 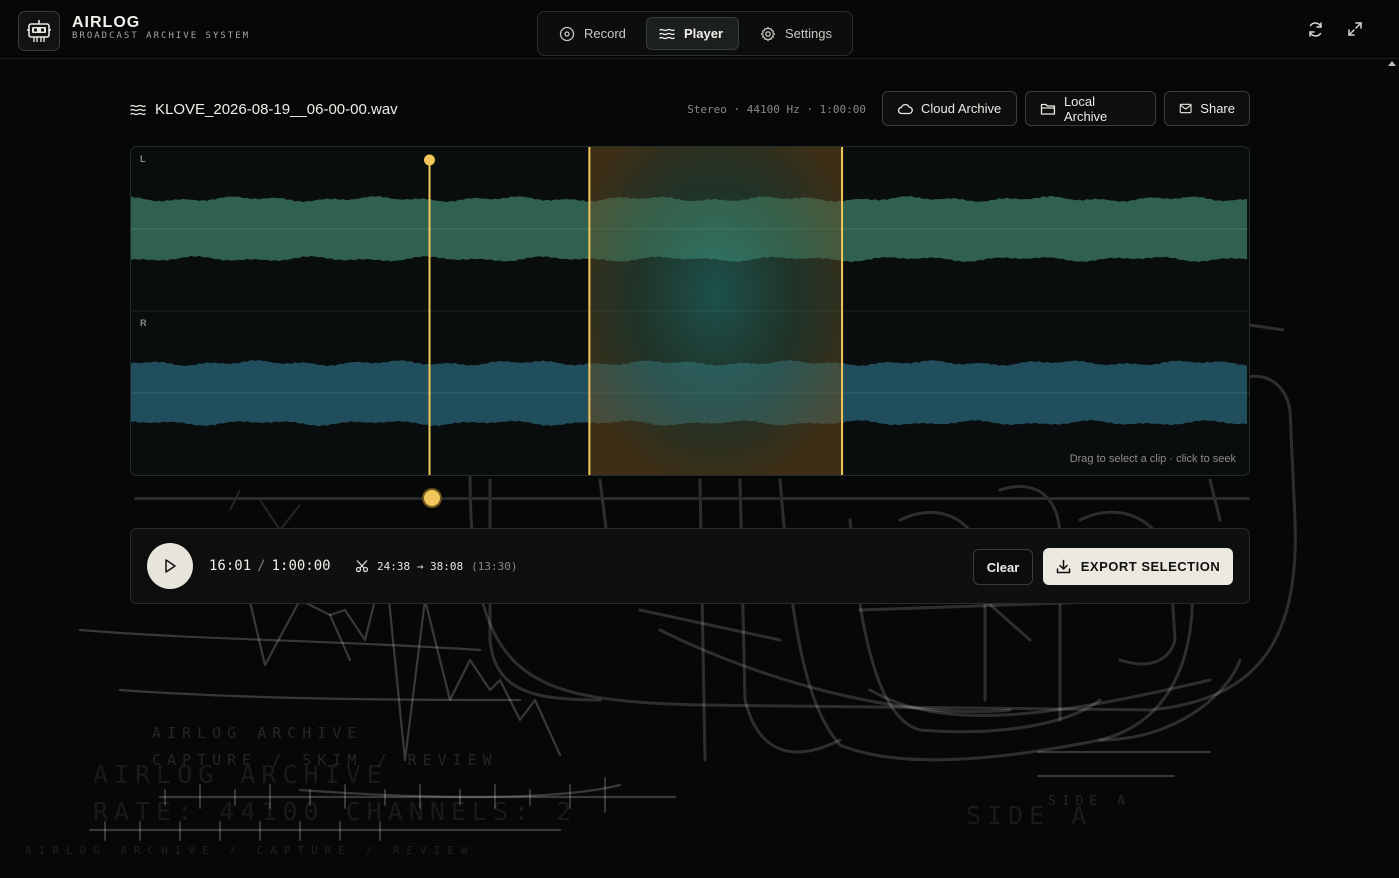 I want to click on main-nav: Record Player Settings, so click(x=695, y=33).